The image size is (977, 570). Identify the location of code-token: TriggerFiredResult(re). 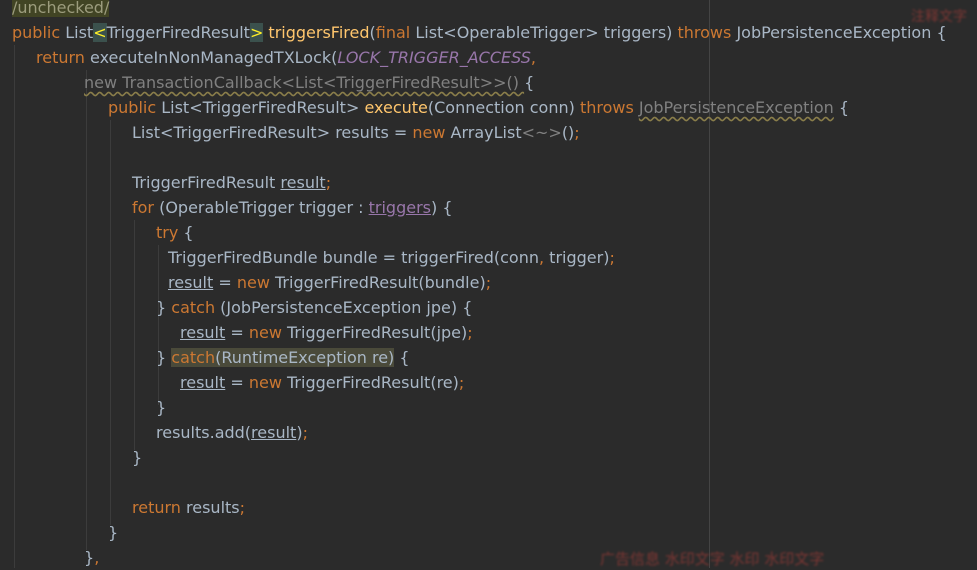
(373, 382).